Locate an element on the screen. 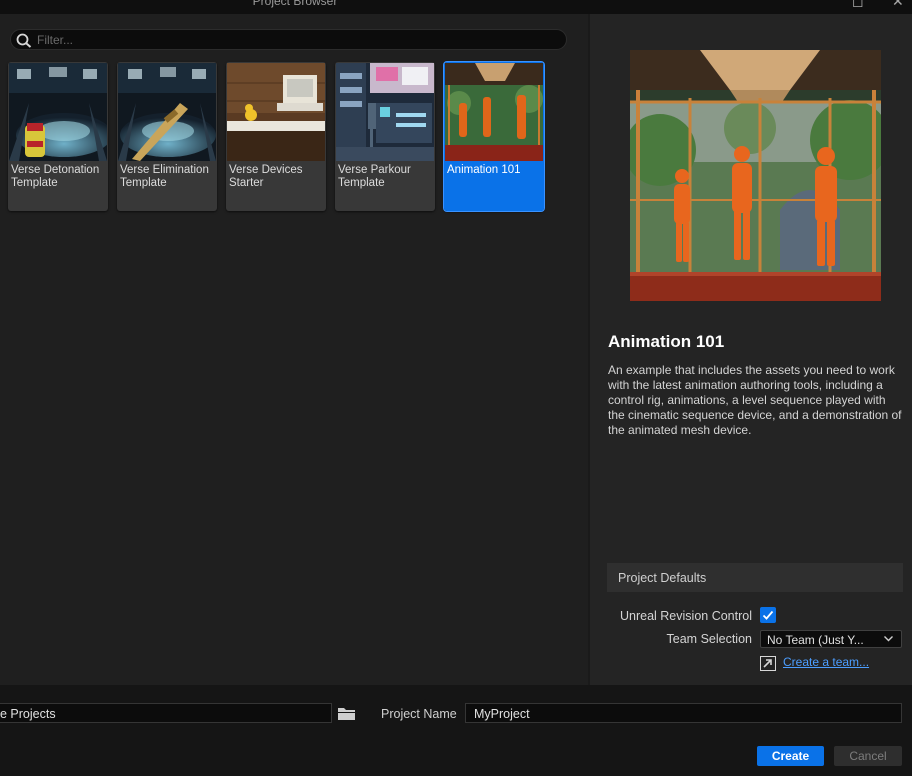  template-label: Verse Parkour Template is located at coordinates (374, 176).